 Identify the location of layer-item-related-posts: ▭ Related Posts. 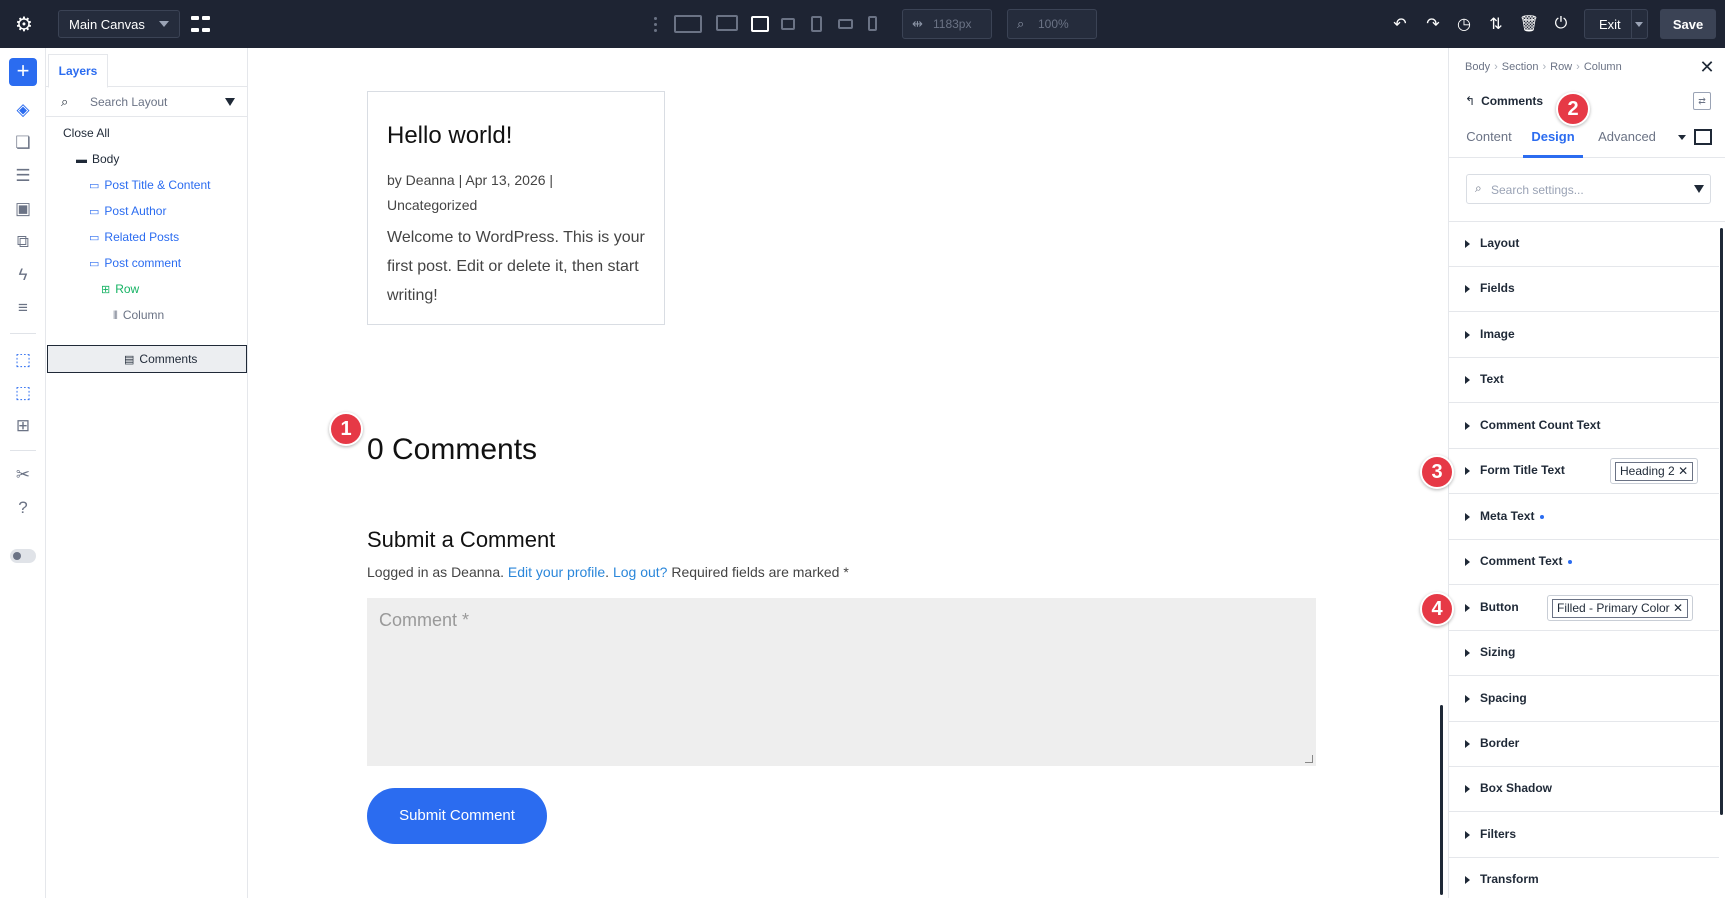
(134, 237).